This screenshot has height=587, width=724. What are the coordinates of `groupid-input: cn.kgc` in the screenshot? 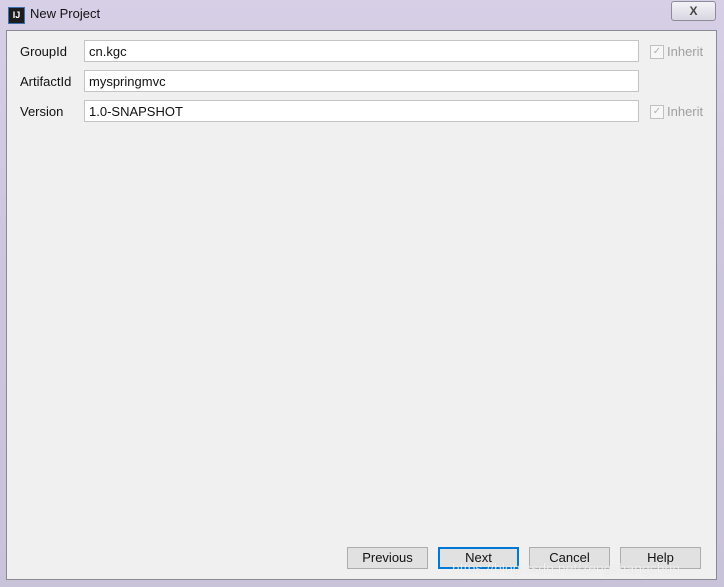 It's located at (361, 51).